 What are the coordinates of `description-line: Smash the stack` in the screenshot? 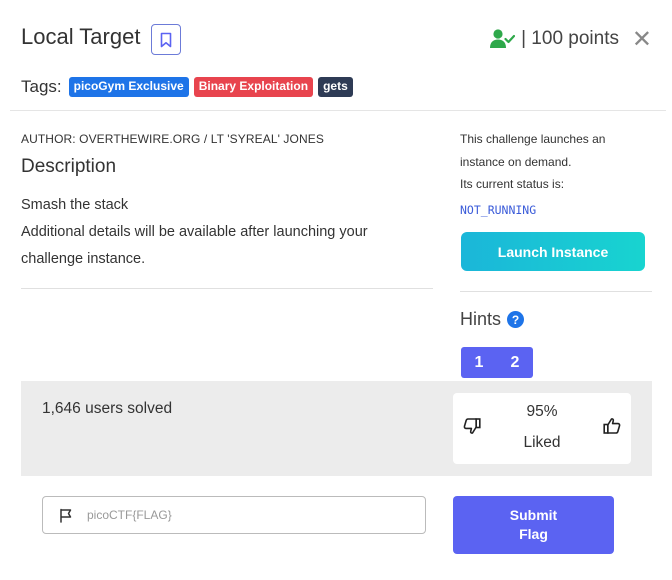 It's located at (75, 205).